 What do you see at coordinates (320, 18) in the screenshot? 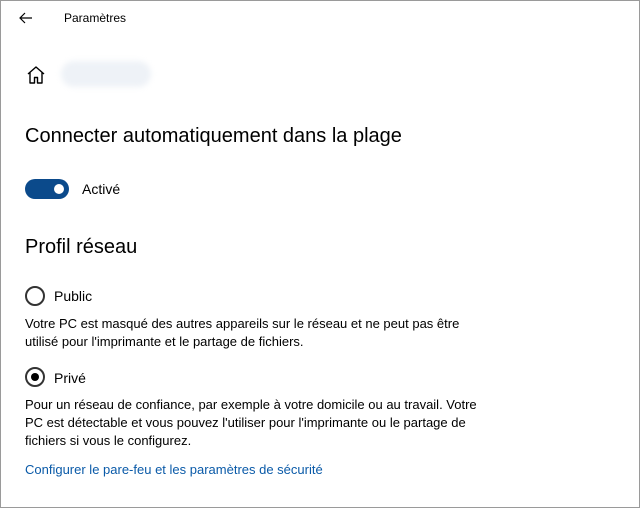
I see `title-bar: Paramètres` at bounding box center [320, 18].